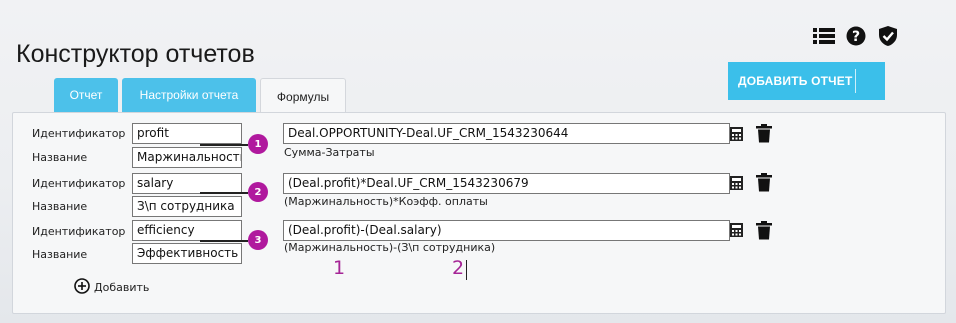  I want to click on step-badge: 2, so click(258, 192).